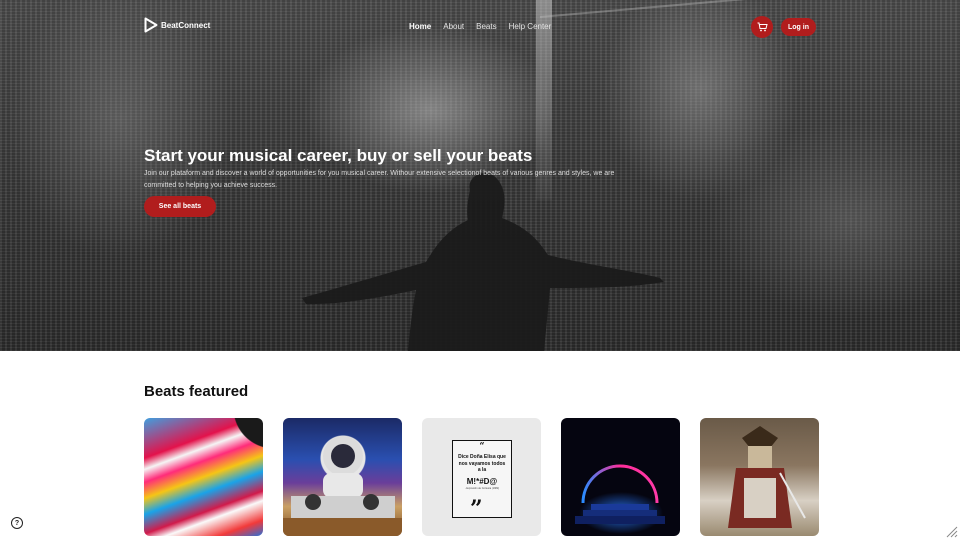 This screenshot has height=540, width=960. I want to click on beat-card-neon-arch, so click(620, 477).